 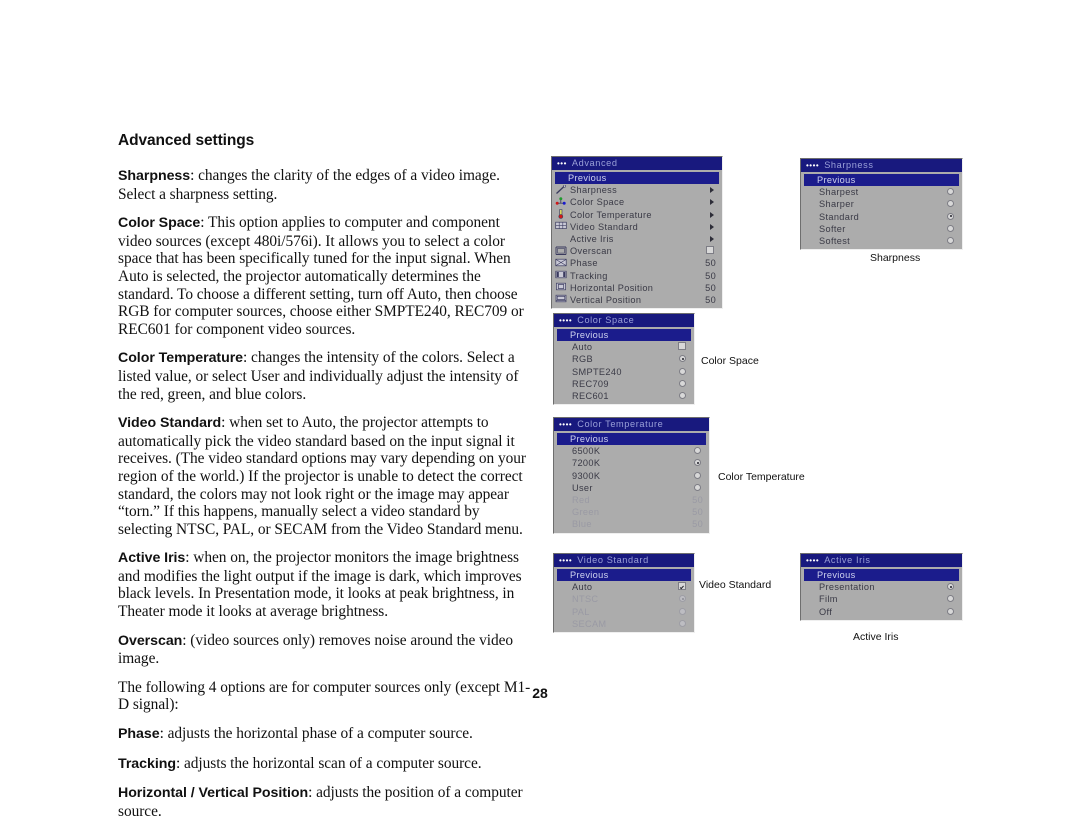 I want to click on radio-softer, so click(x=948, y=229).